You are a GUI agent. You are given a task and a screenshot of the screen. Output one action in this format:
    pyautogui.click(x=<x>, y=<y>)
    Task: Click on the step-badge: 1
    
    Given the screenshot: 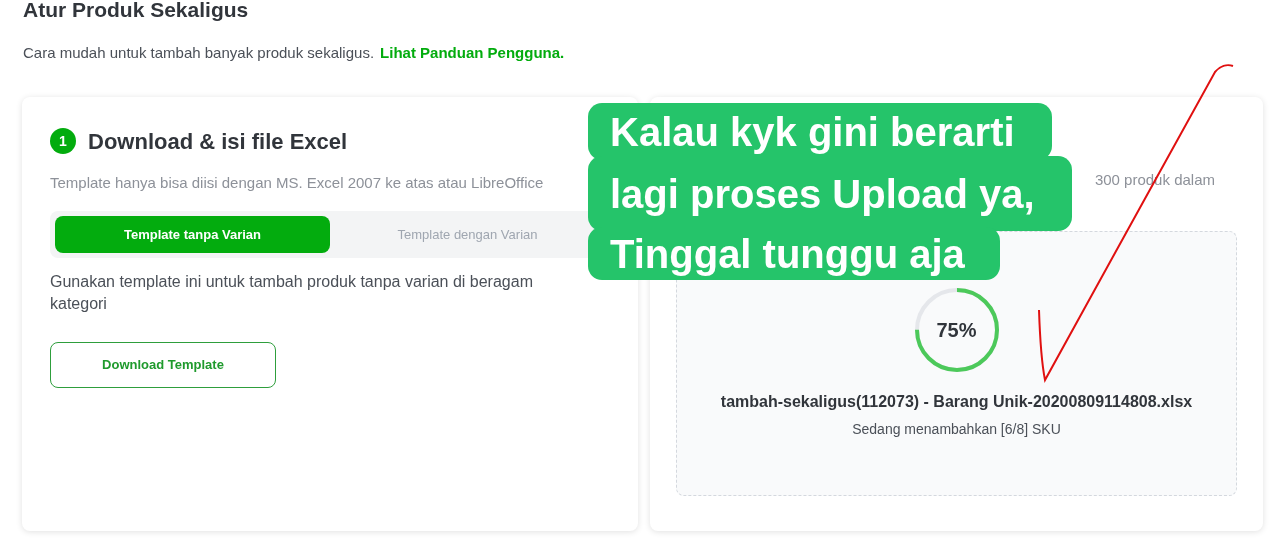 What is the action you would take?
    pyautogui.click(x=63, y=141)
    